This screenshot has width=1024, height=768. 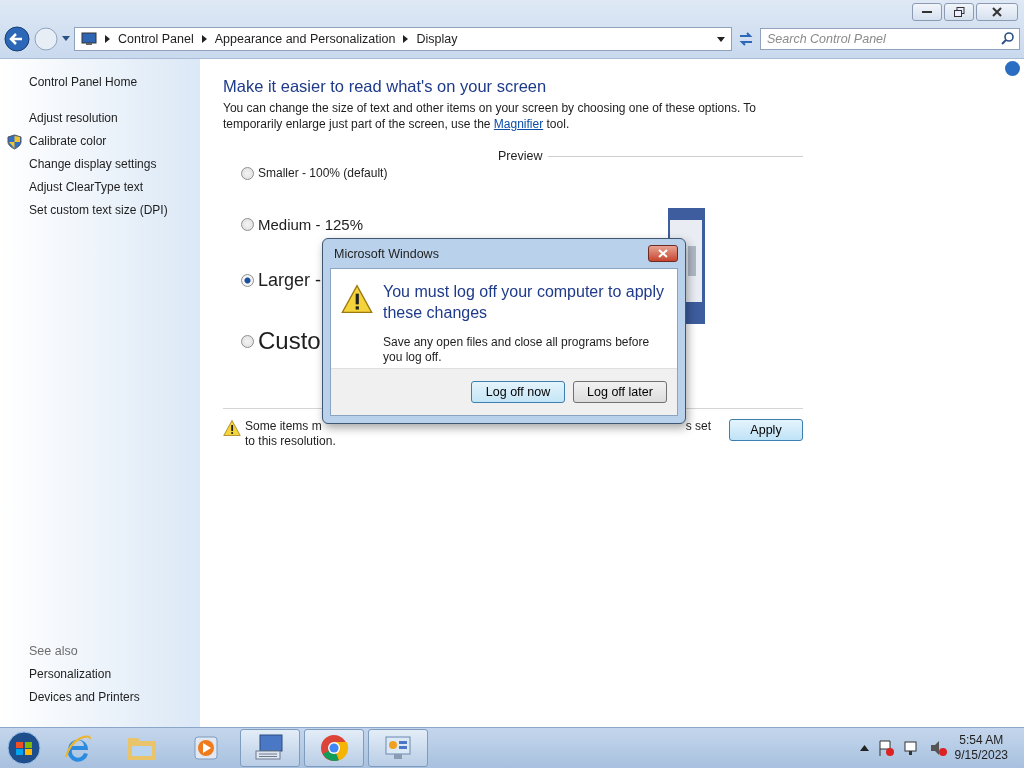 What do you see at coordinates (385, 86) in the screenshot?
I see `page-title: Make it easier to read what's on your screen` at bounding box center [385, 86].